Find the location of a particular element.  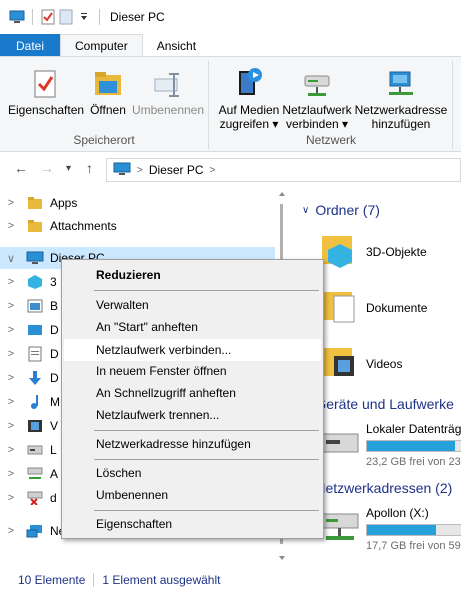

properties-label: Eigenschaften is located at coordinates (46, 110).